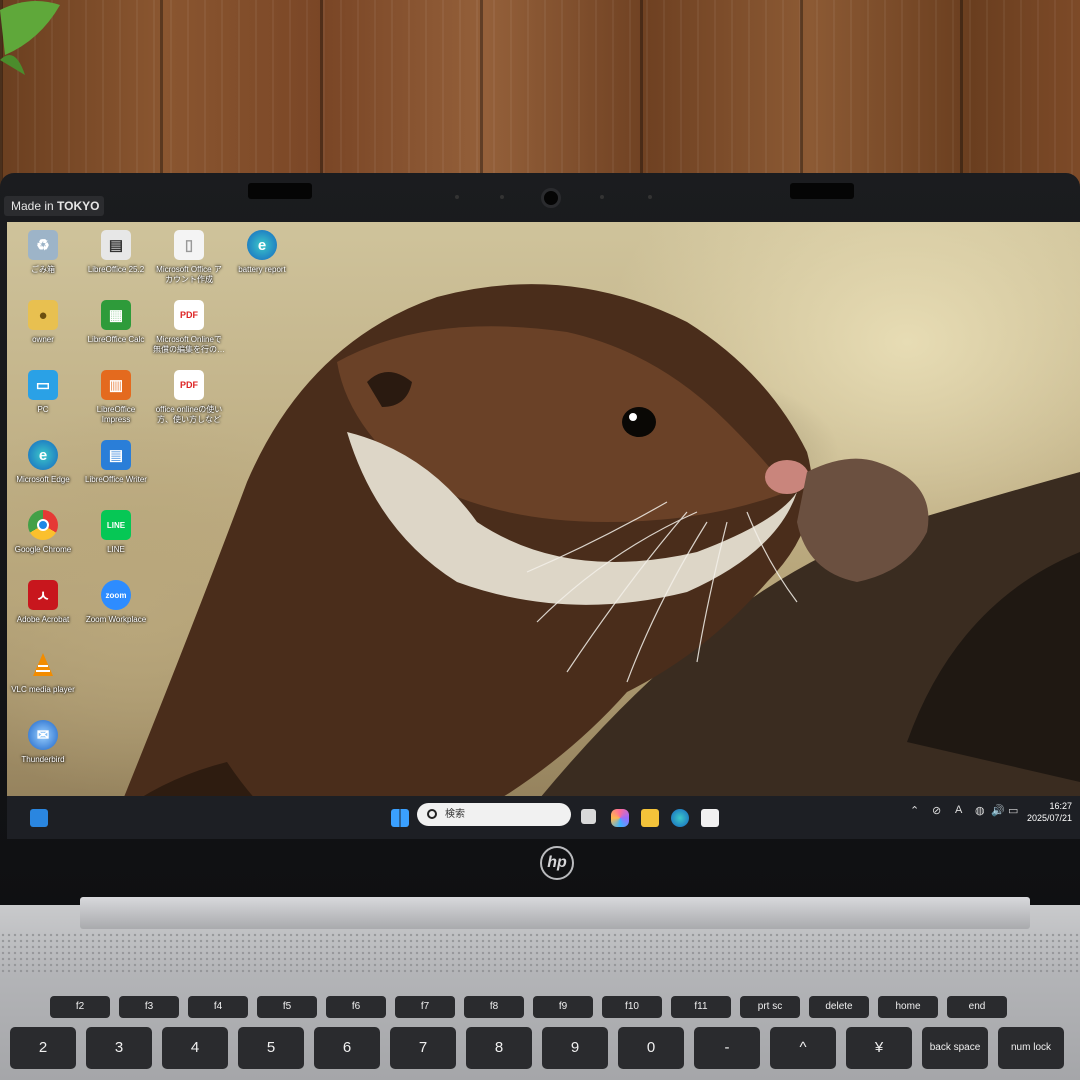 The width and height of the screenshot is (1080, 1080). Describe the element at coordinates (116, 385) in the screenshot. I see `impress-icon: ▥` at that location.